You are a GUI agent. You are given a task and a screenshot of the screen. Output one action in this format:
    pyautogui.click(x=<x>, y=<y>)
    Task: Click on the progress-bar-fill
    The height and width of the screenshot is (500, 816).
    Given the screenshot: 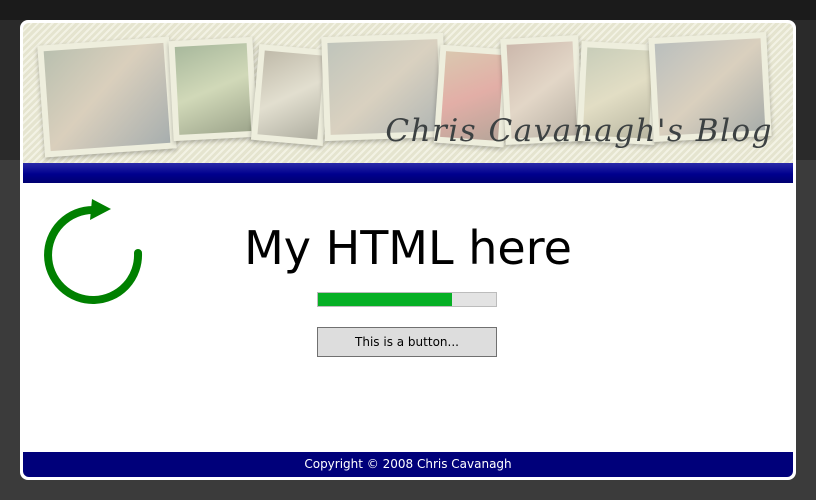 What is the action you would take?
    pyautogui.click(x=385, y=299)
    